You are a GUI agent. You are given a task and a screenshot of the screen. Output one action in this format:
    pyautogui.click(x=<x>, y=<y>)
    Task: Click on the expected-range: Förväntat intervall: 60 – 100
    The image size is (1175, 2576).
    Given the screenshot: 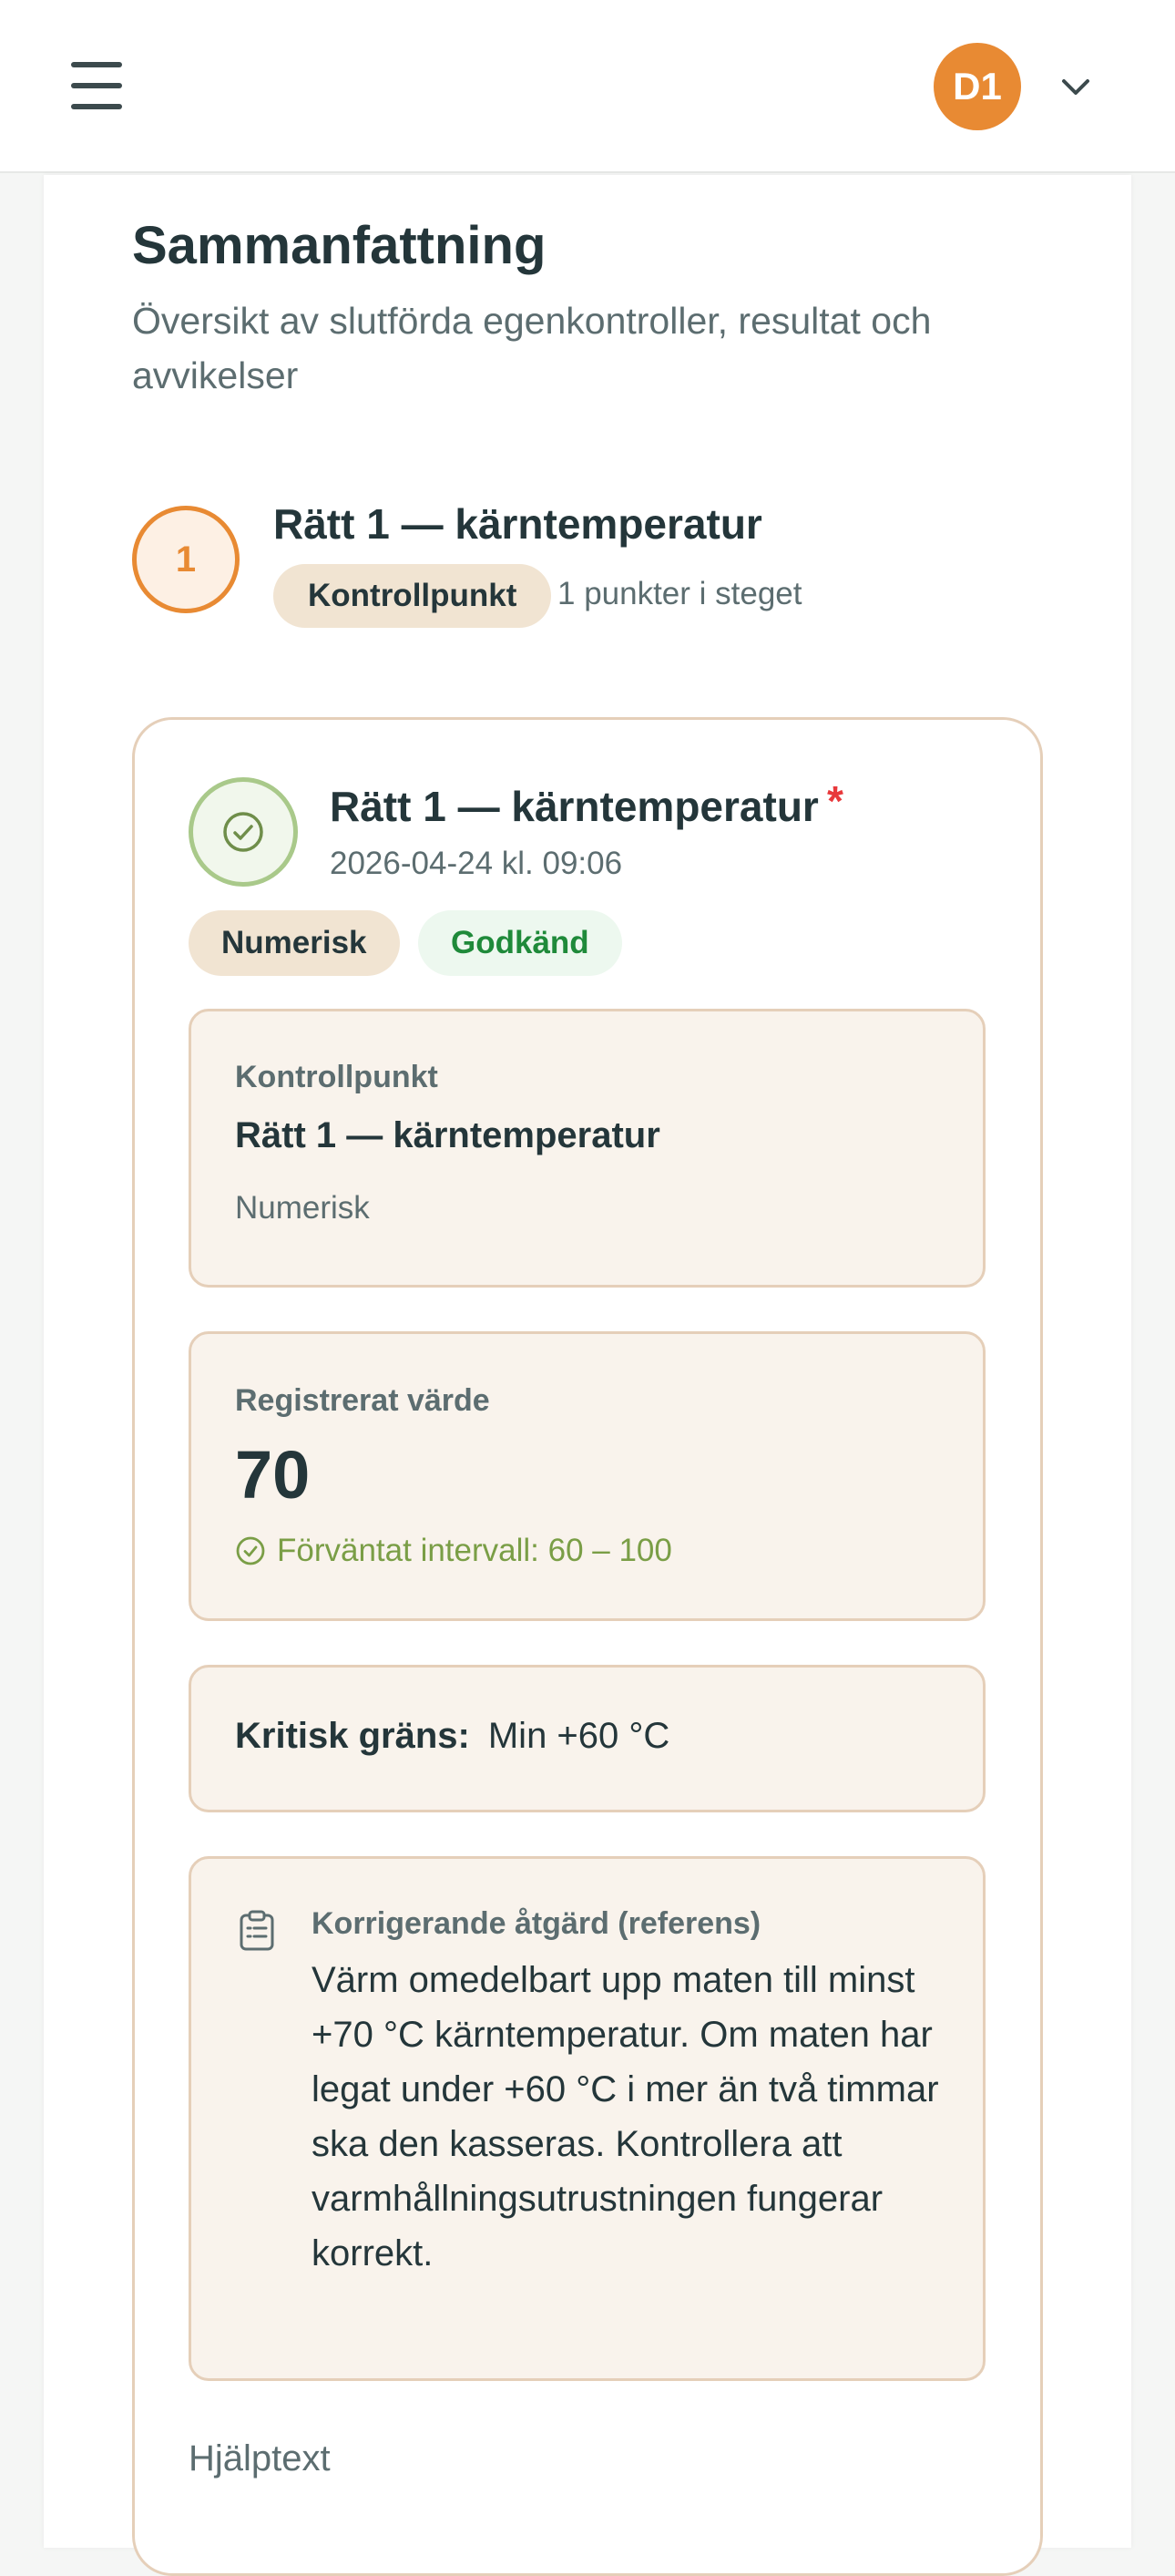 What is the action you would take?
    pyautogui.click(x=453, y=1551)
    